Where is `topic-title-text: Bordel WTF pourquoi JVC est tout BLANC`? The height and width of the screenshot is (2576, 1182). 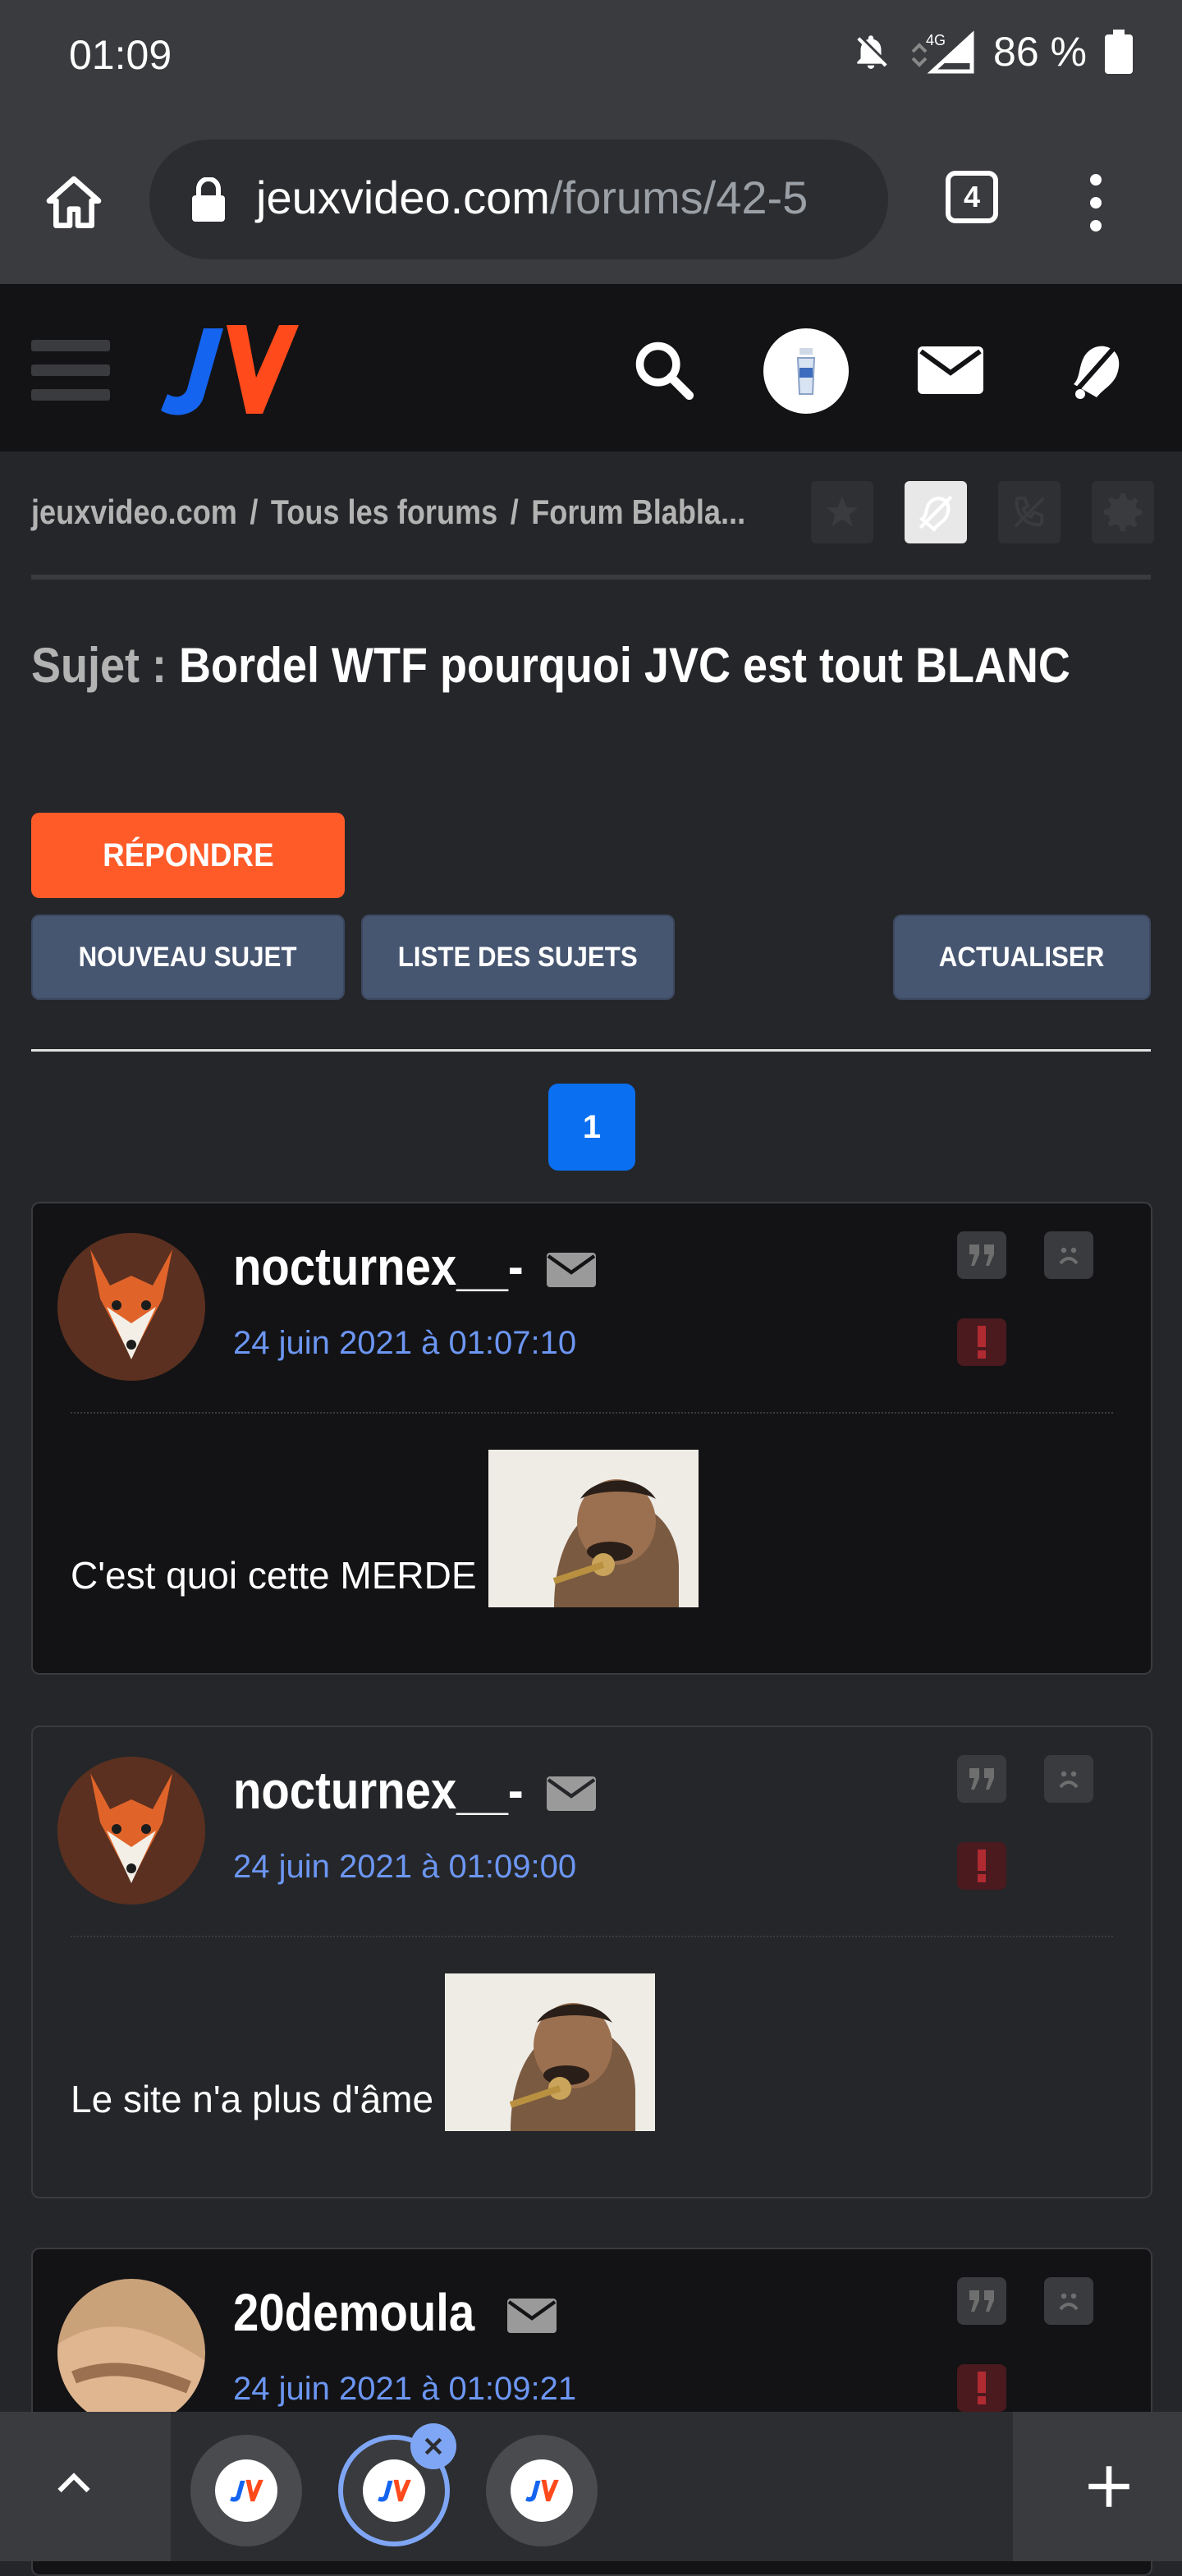 topic-title-text: Bordel WTF pourquoi JVC est tout BLANC is located at coordinates (624, 666).